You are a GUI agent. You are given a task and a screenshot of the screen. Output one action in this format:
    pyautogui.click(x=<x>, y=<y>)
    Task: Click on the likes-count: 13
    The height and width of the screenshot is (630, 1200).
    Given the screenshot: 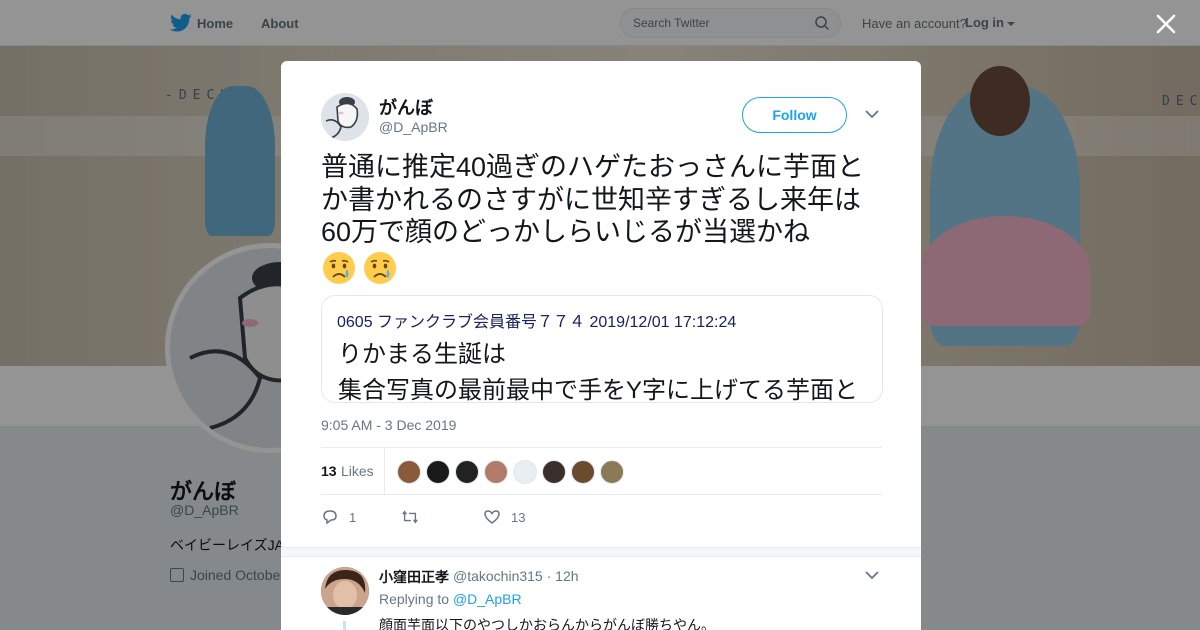 What is the action you would take?
    pyautogui.click(x=329, y=471)
    